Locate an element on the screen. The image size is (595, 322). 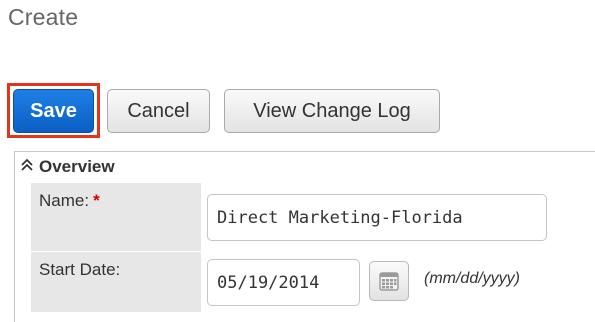
date-format-hint: (mm/dd/yyyy) is located at coordinates (472, 278).